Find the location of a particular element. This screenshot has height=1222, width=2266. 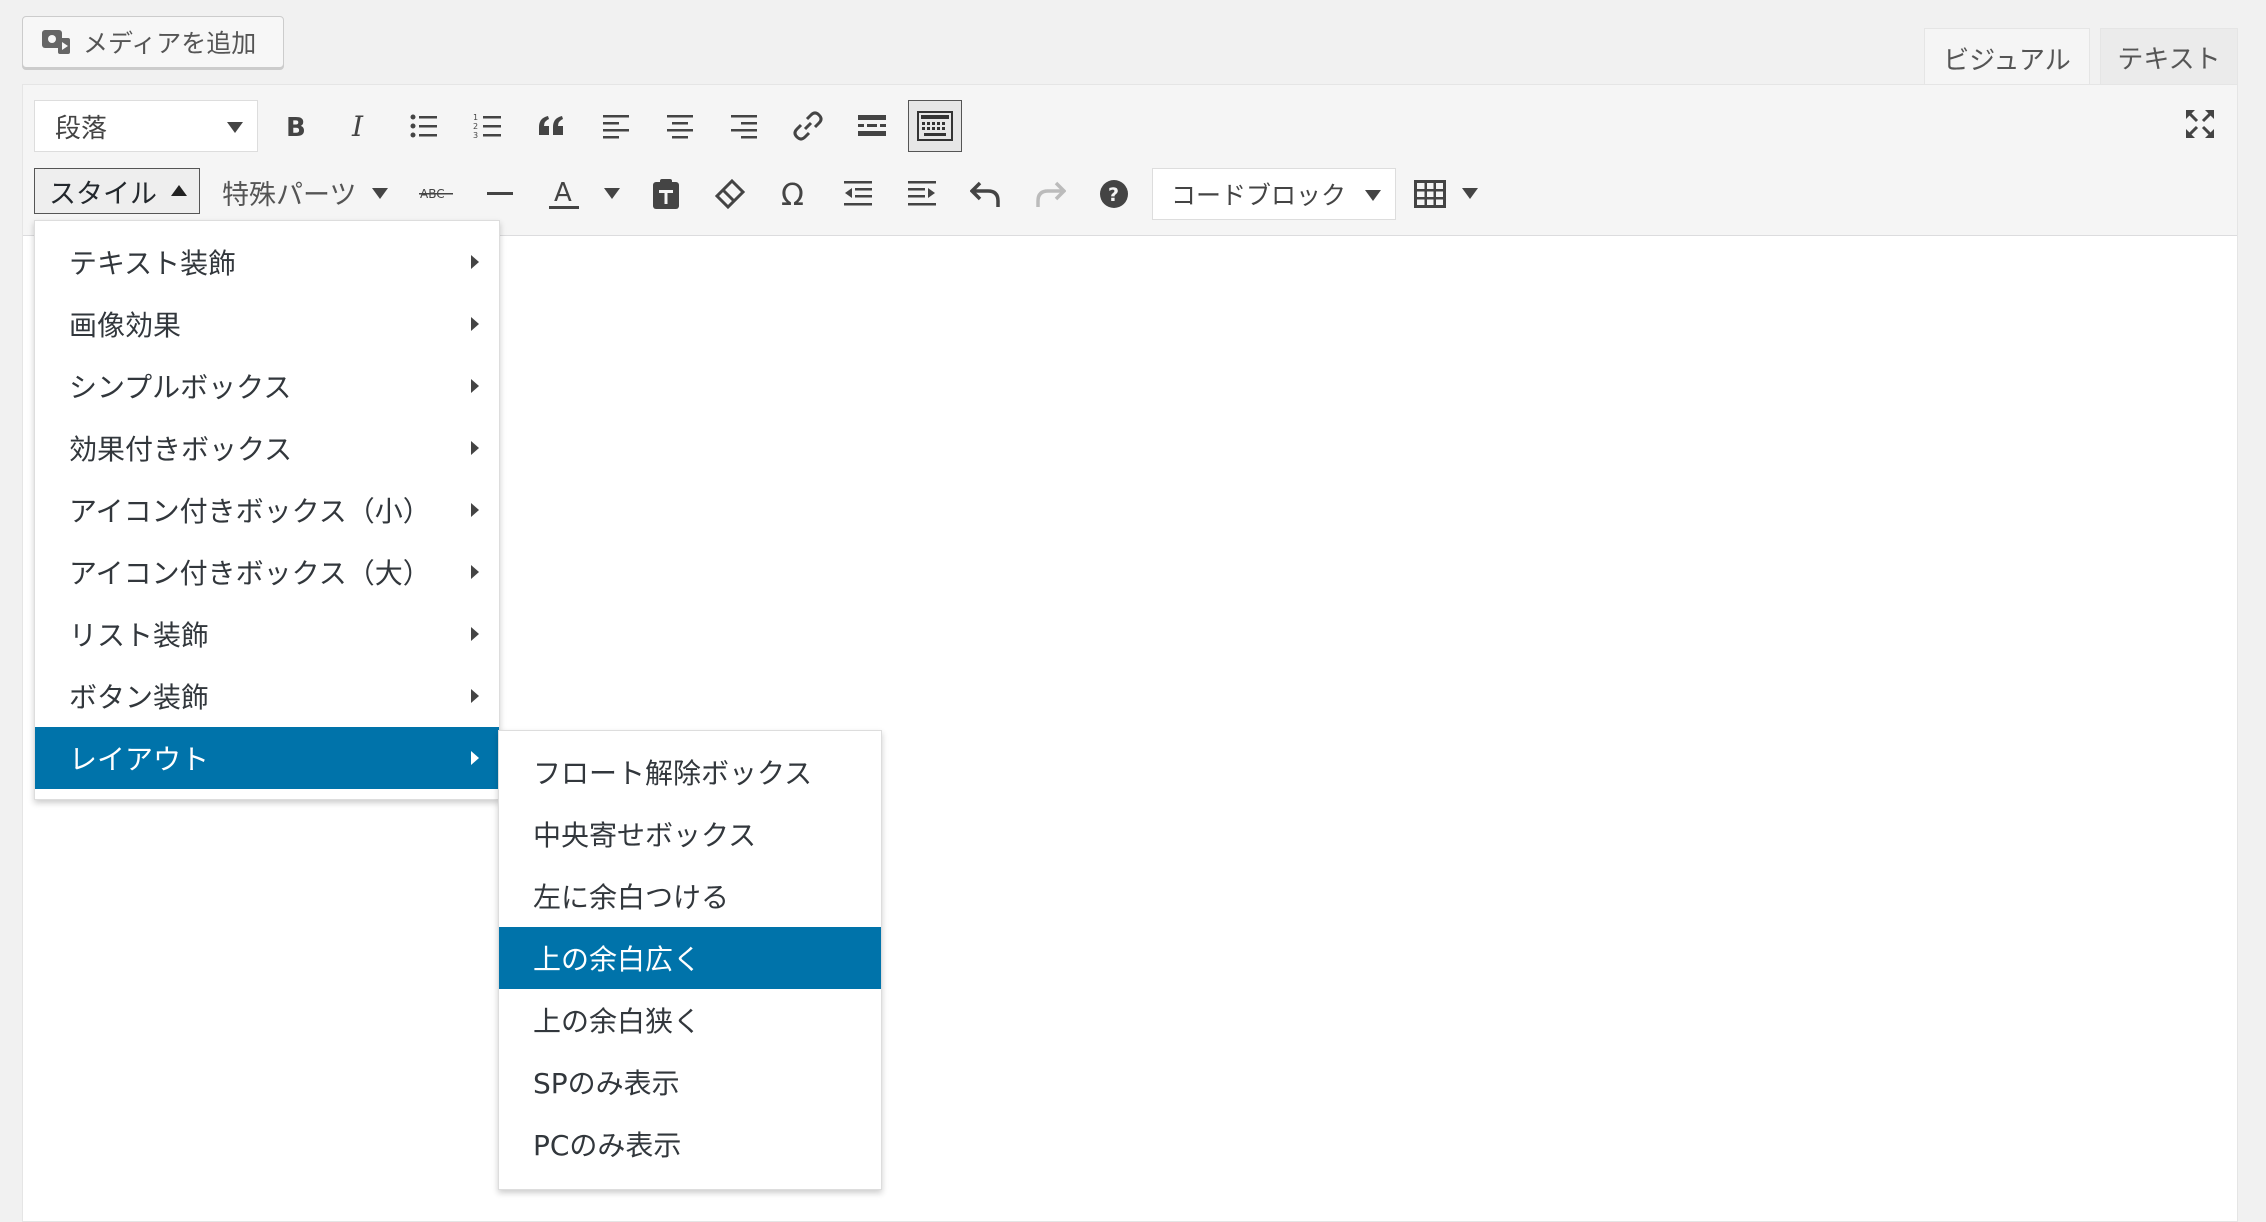

menu-item-label: 左に余白つける is located at coordinates (631, 897).